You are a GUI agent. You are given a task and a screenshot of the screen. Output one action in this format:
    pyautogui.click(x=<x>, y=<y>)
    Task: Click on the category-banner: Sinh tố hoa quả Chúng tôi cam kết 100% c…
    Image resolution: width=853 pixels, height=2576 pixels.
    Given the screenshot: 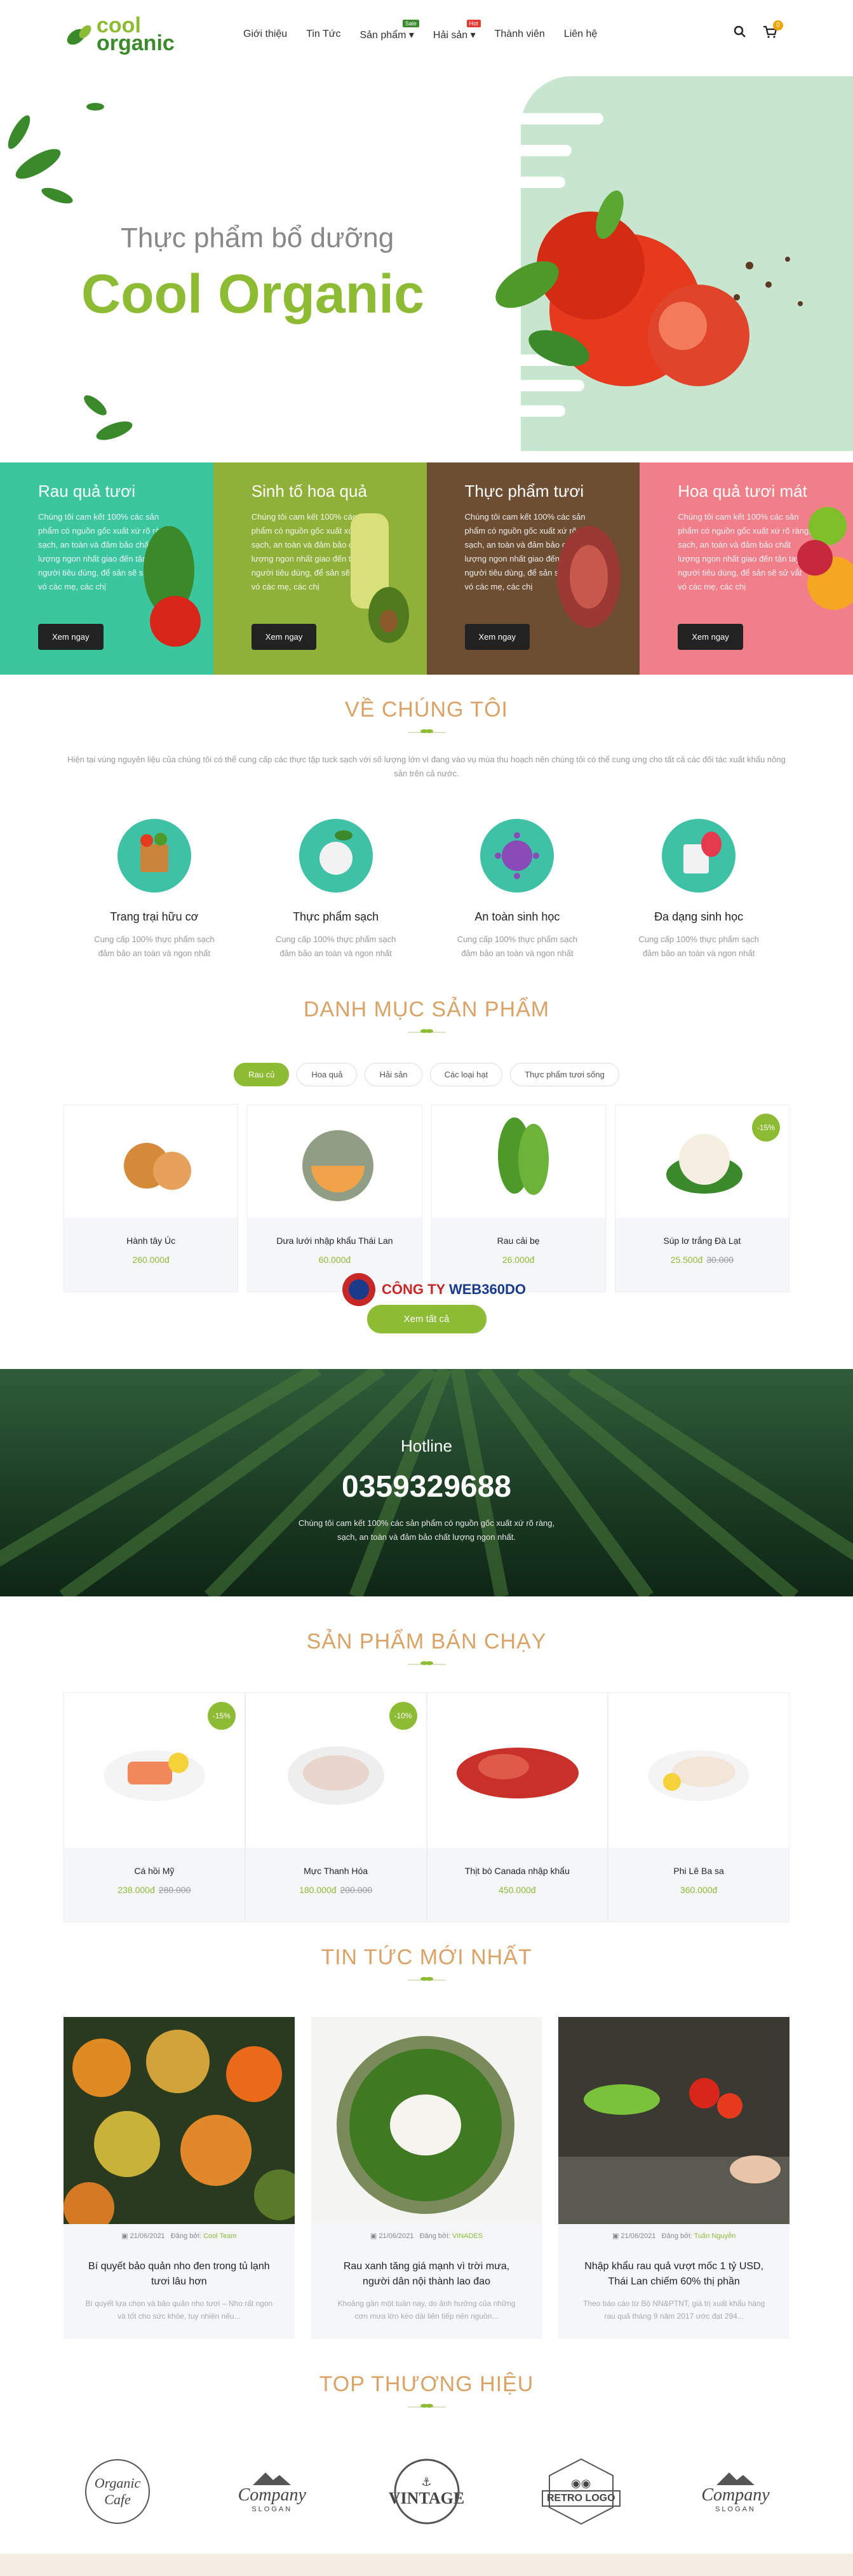 What is the action you would take?
    pyautogui.click(x=320, y=568)
    